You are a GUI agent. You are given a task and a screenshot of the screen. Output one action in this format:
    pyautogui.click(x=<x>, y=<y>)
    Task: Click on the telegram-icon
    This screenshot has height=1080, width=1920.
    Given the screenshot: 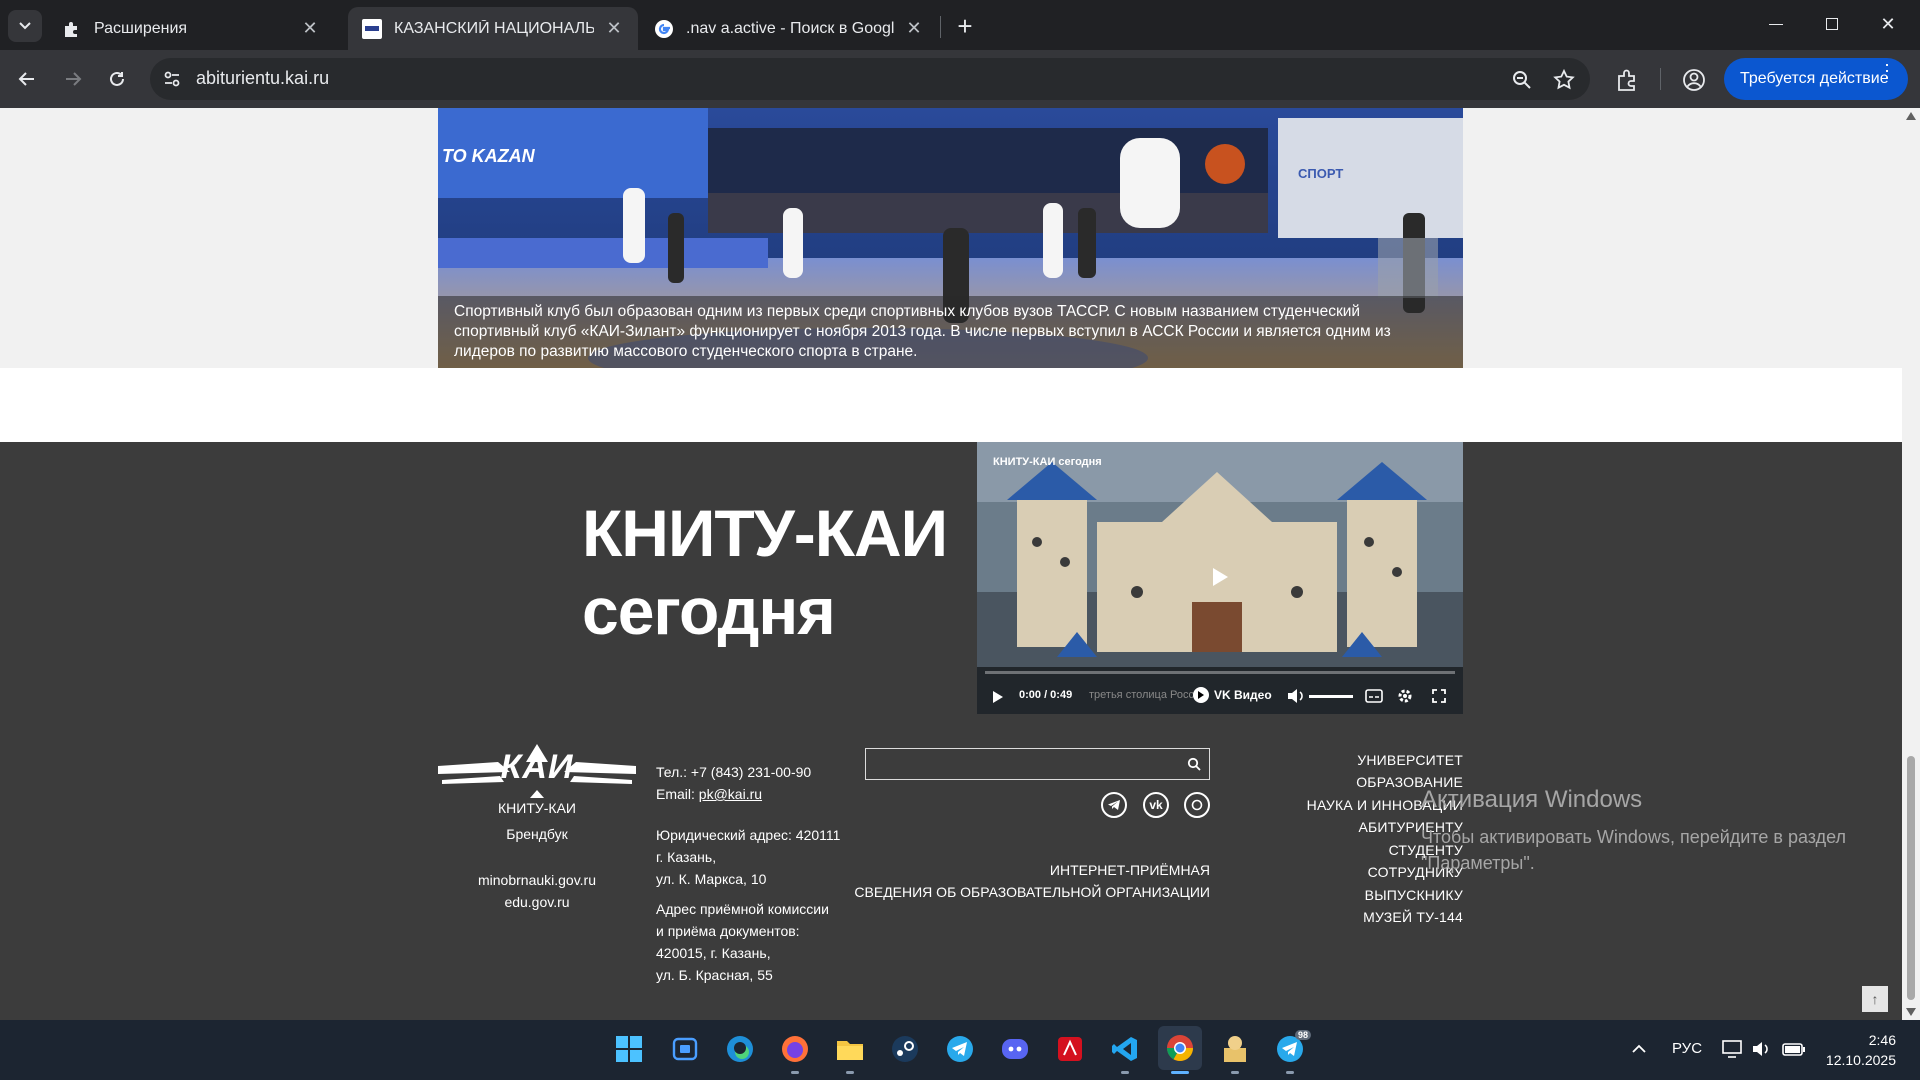 What is the action you would take?
    pyautogui.click(x=1114, y=805)
    